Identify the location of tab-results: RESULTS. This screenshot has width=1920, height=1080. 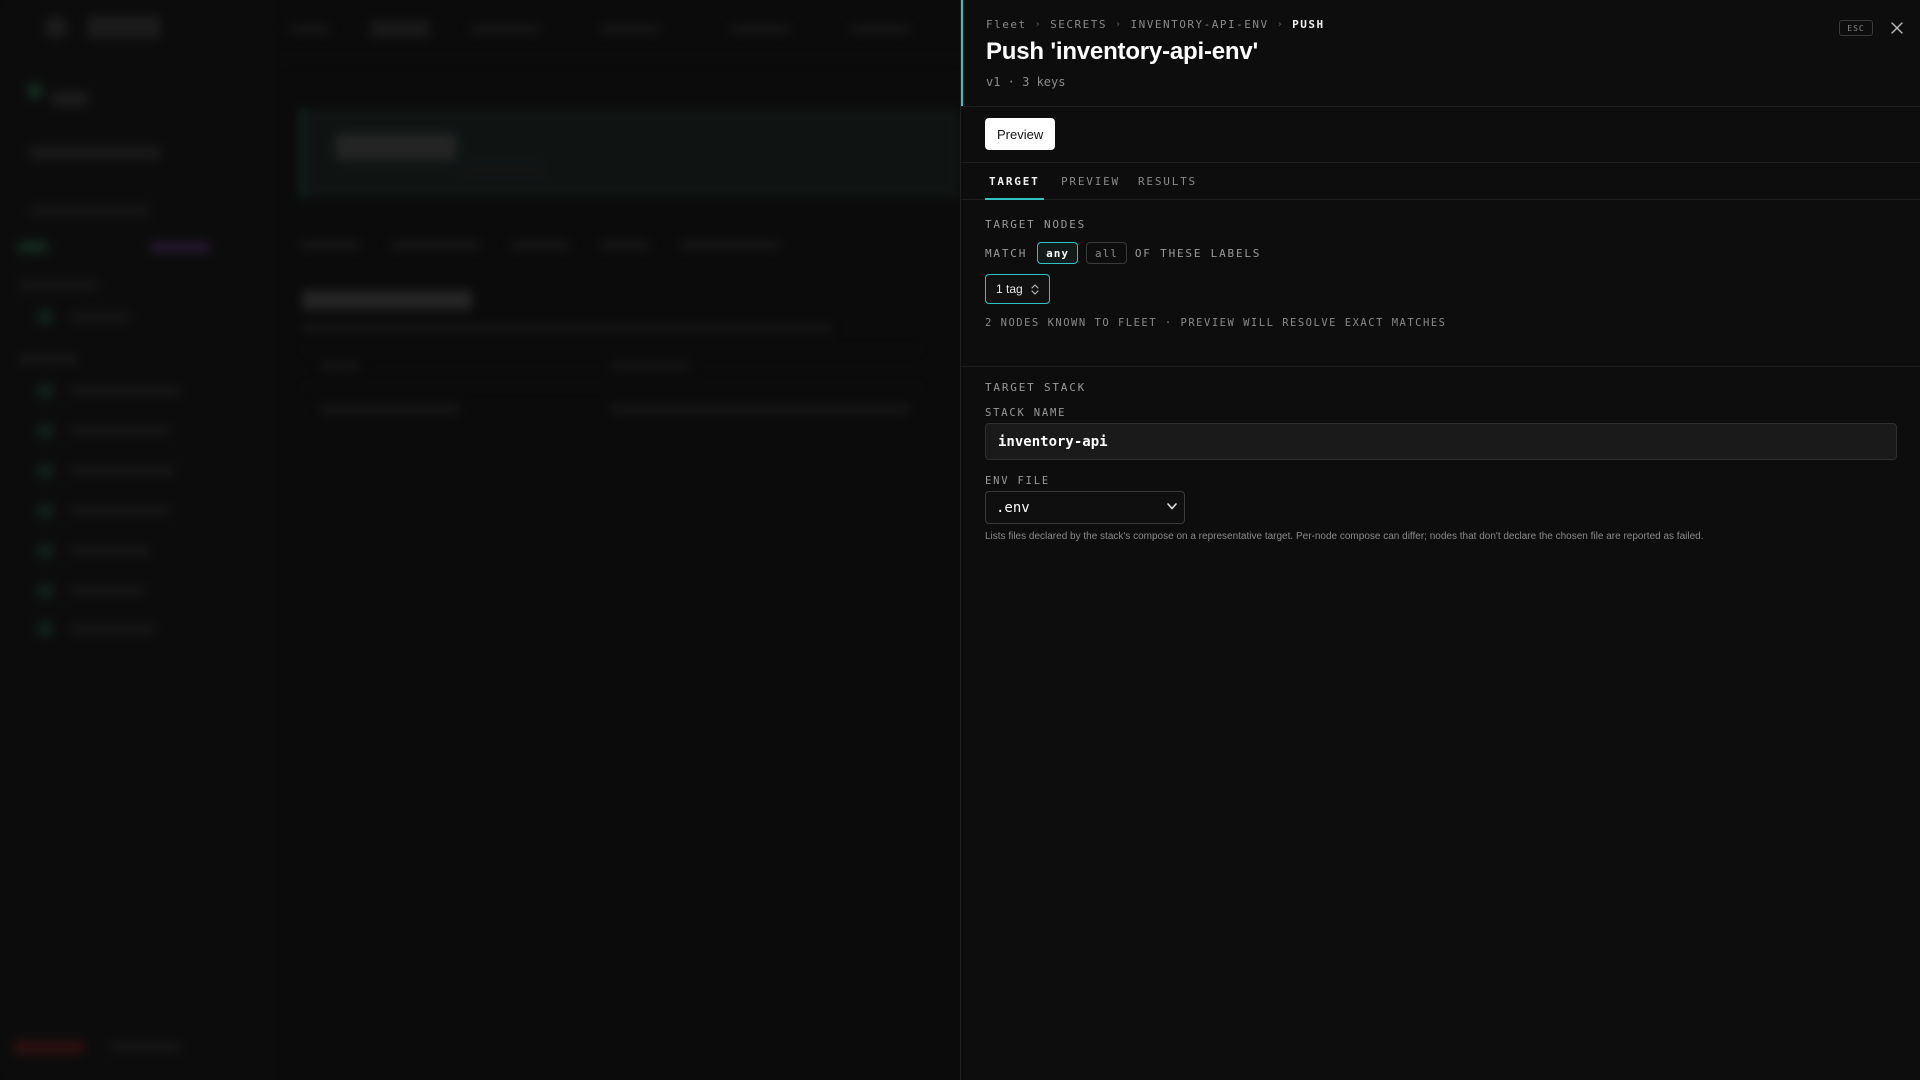
(1167, 181).